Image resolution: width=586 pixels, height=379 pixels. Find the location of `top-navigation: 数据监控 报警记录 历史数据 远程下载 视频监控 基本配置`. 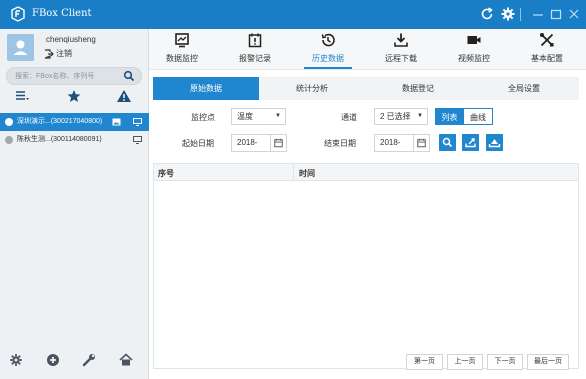

top-navigation: 数据监控 报警记录 历史数据 远程下载 视频监控 基本配置 is located at coordinates (367, 49).